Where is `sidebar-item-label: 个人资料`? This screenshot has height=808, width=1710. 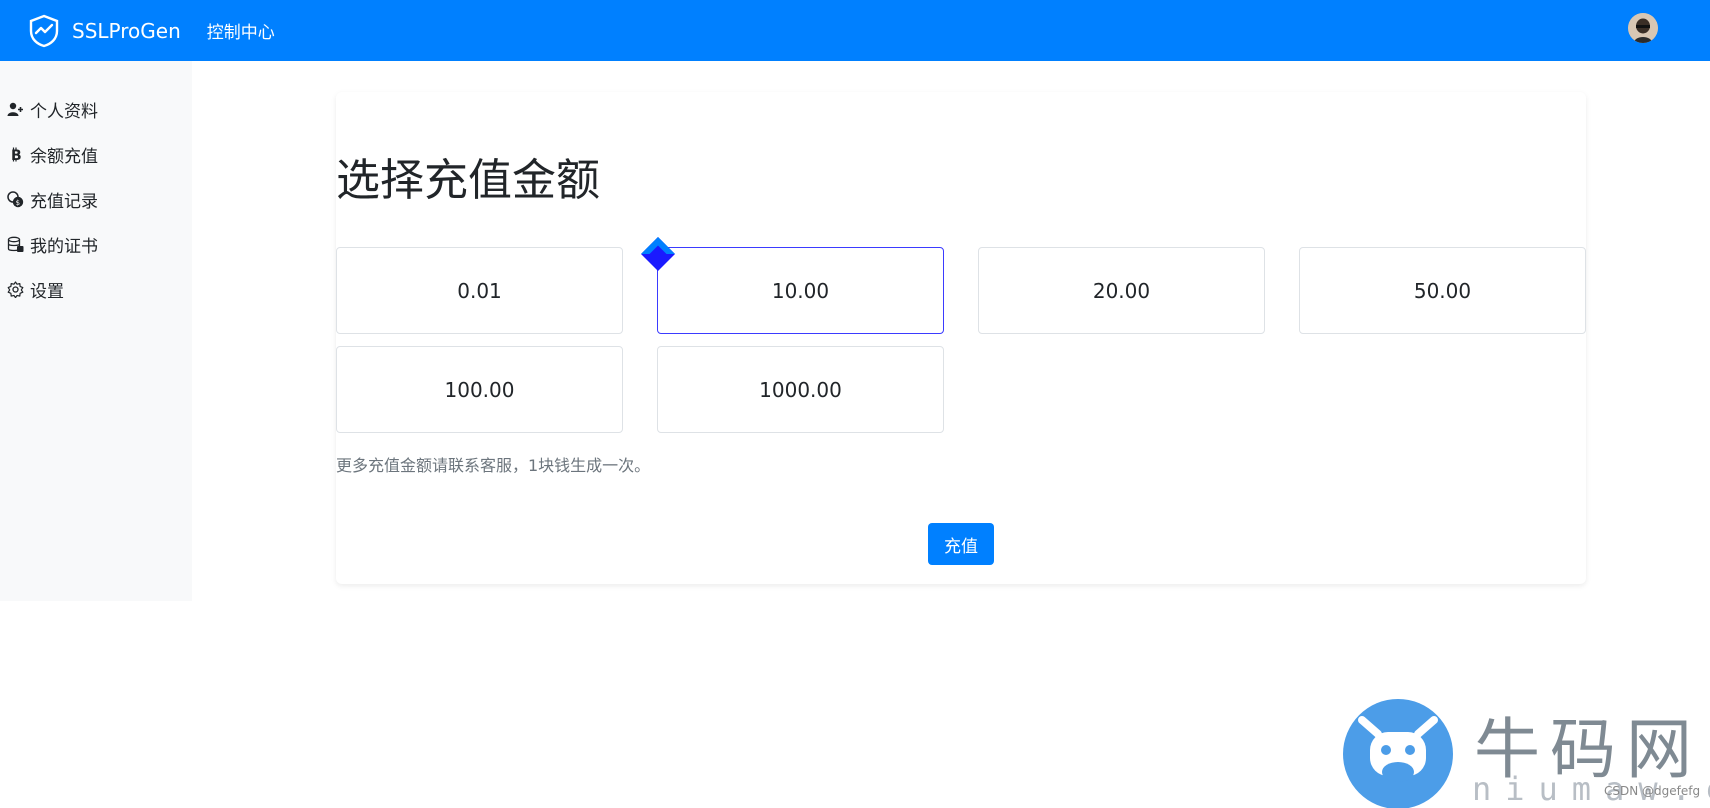
sidebar-item-label: 个人资料 is located at coordinates (64, 112).